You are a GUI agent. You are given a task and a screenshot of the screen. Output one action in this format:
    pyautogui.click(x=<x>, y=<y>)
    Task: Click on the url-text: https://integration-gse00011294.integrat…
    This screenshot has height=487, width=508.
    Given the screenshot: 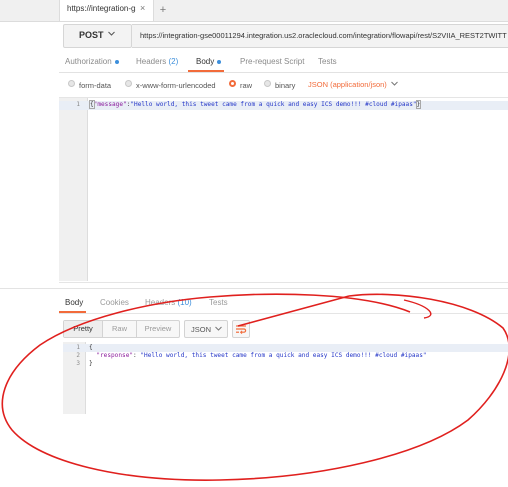 What is the action you would take?
    pyautogui.click(x=323, y=35)
    